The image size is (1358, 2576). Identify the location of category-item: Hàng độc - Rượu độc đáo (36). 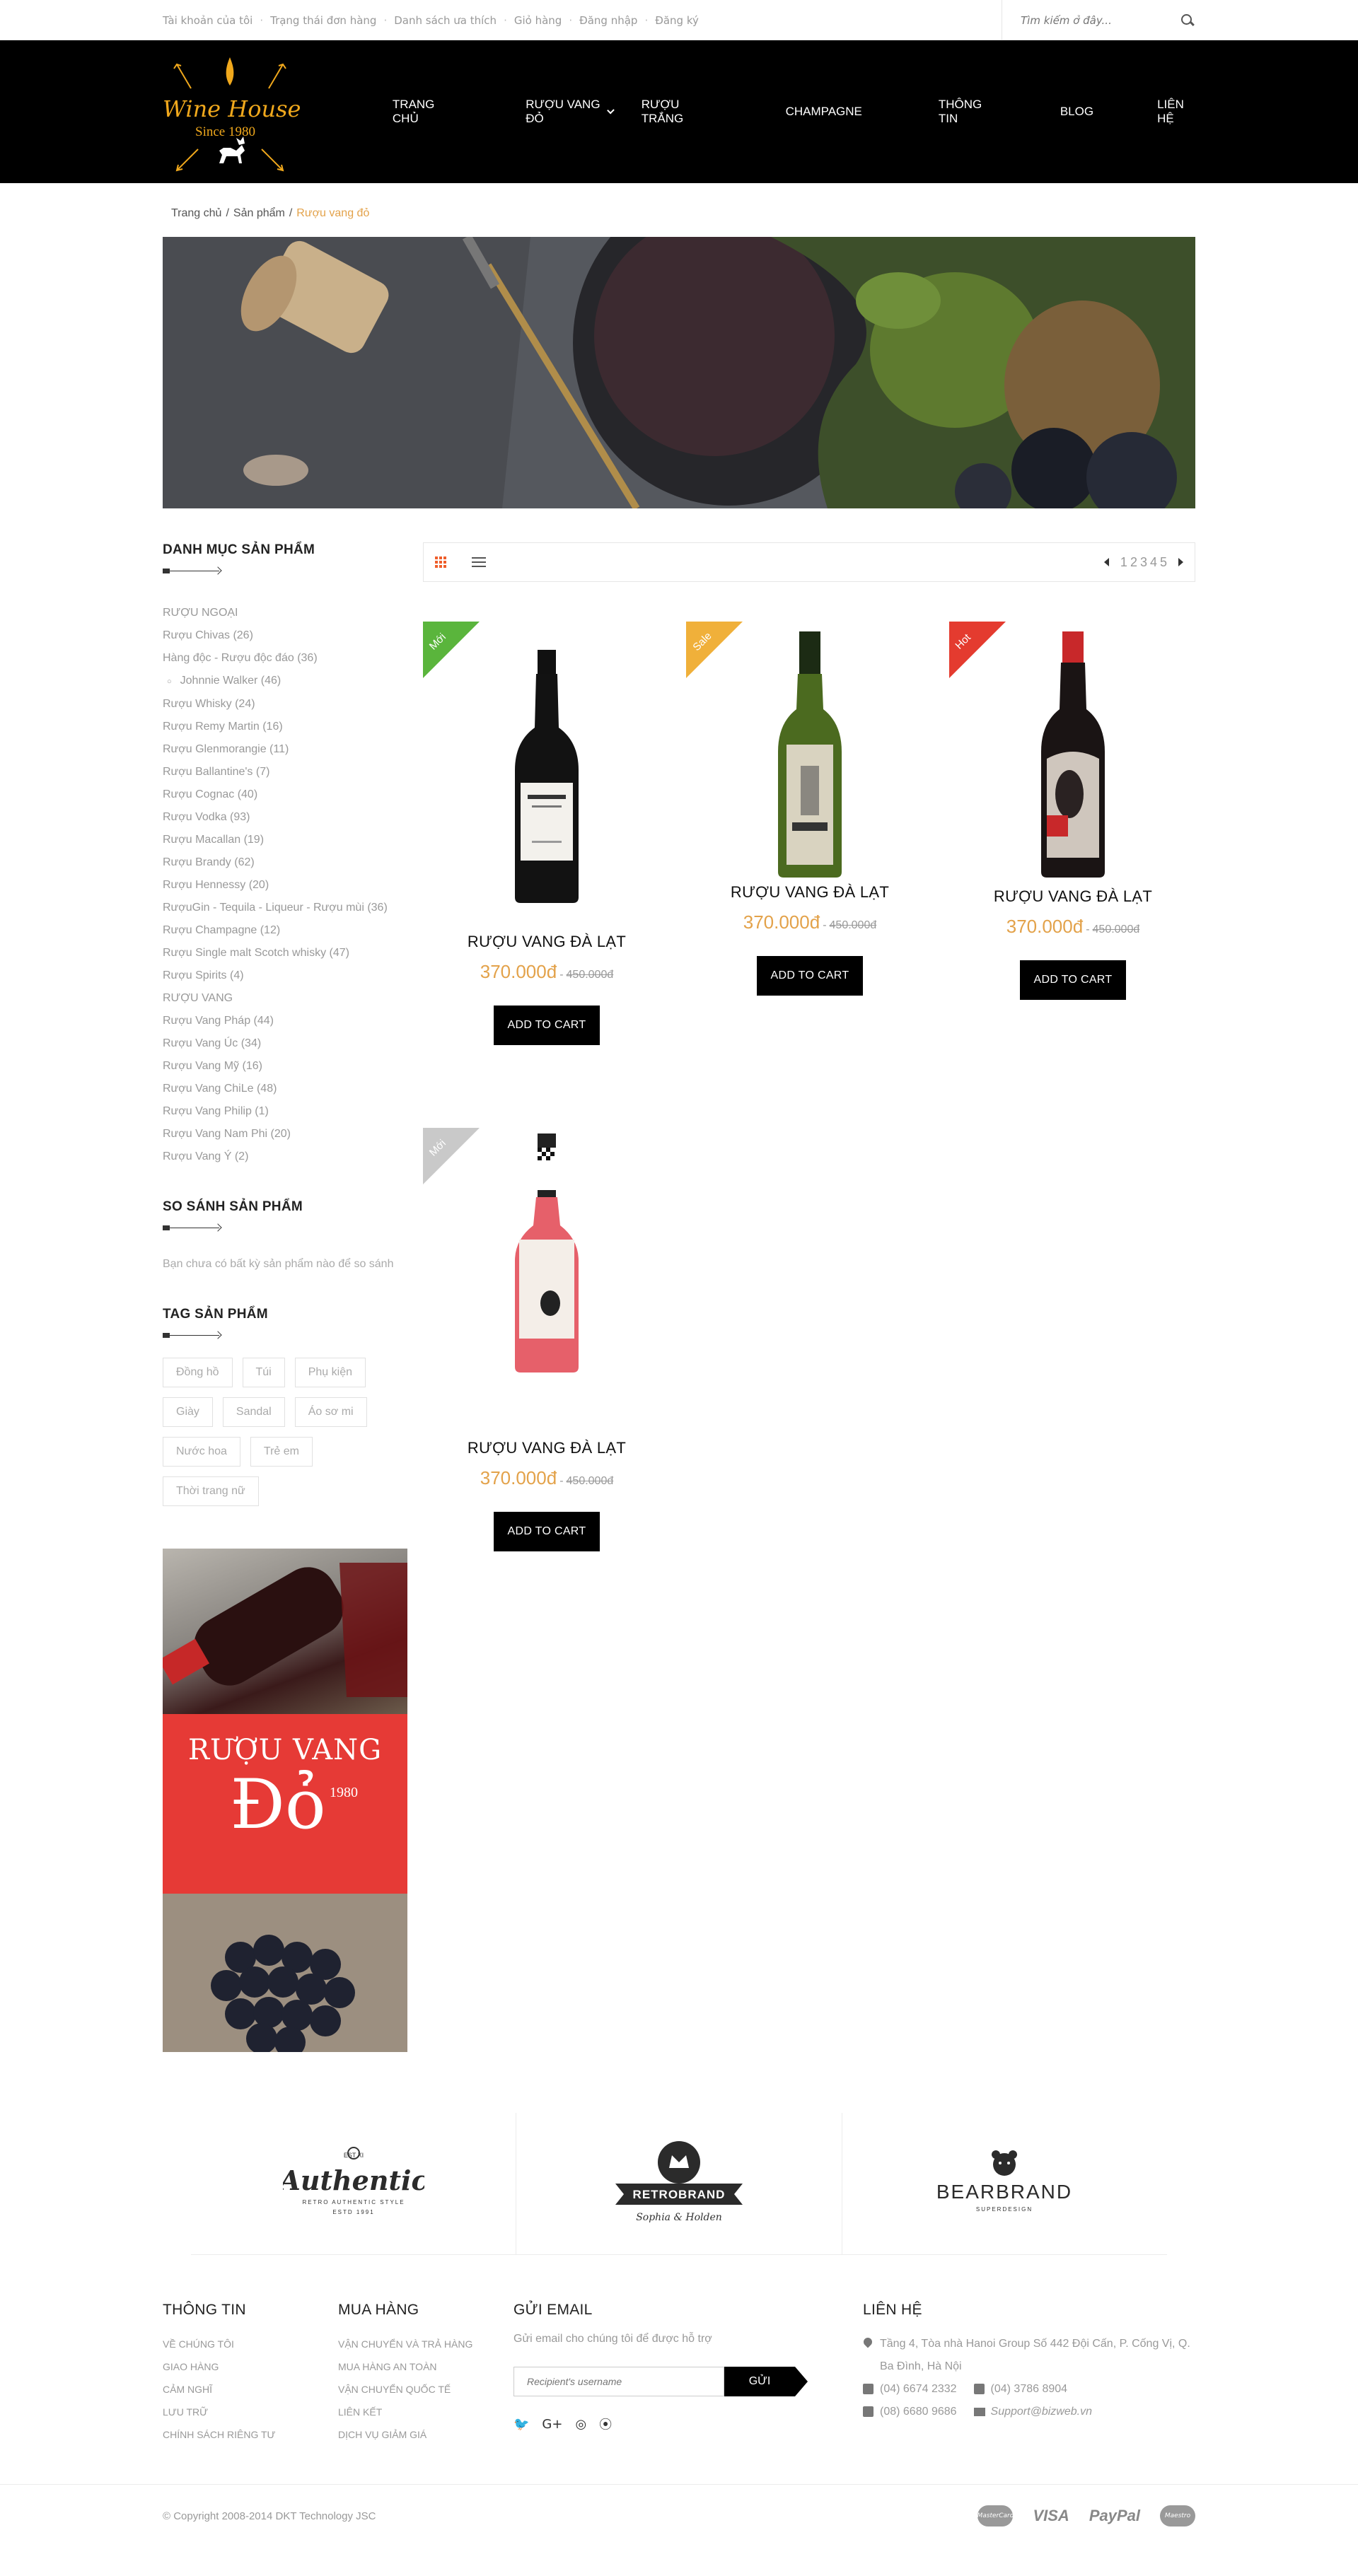
(285, 658).